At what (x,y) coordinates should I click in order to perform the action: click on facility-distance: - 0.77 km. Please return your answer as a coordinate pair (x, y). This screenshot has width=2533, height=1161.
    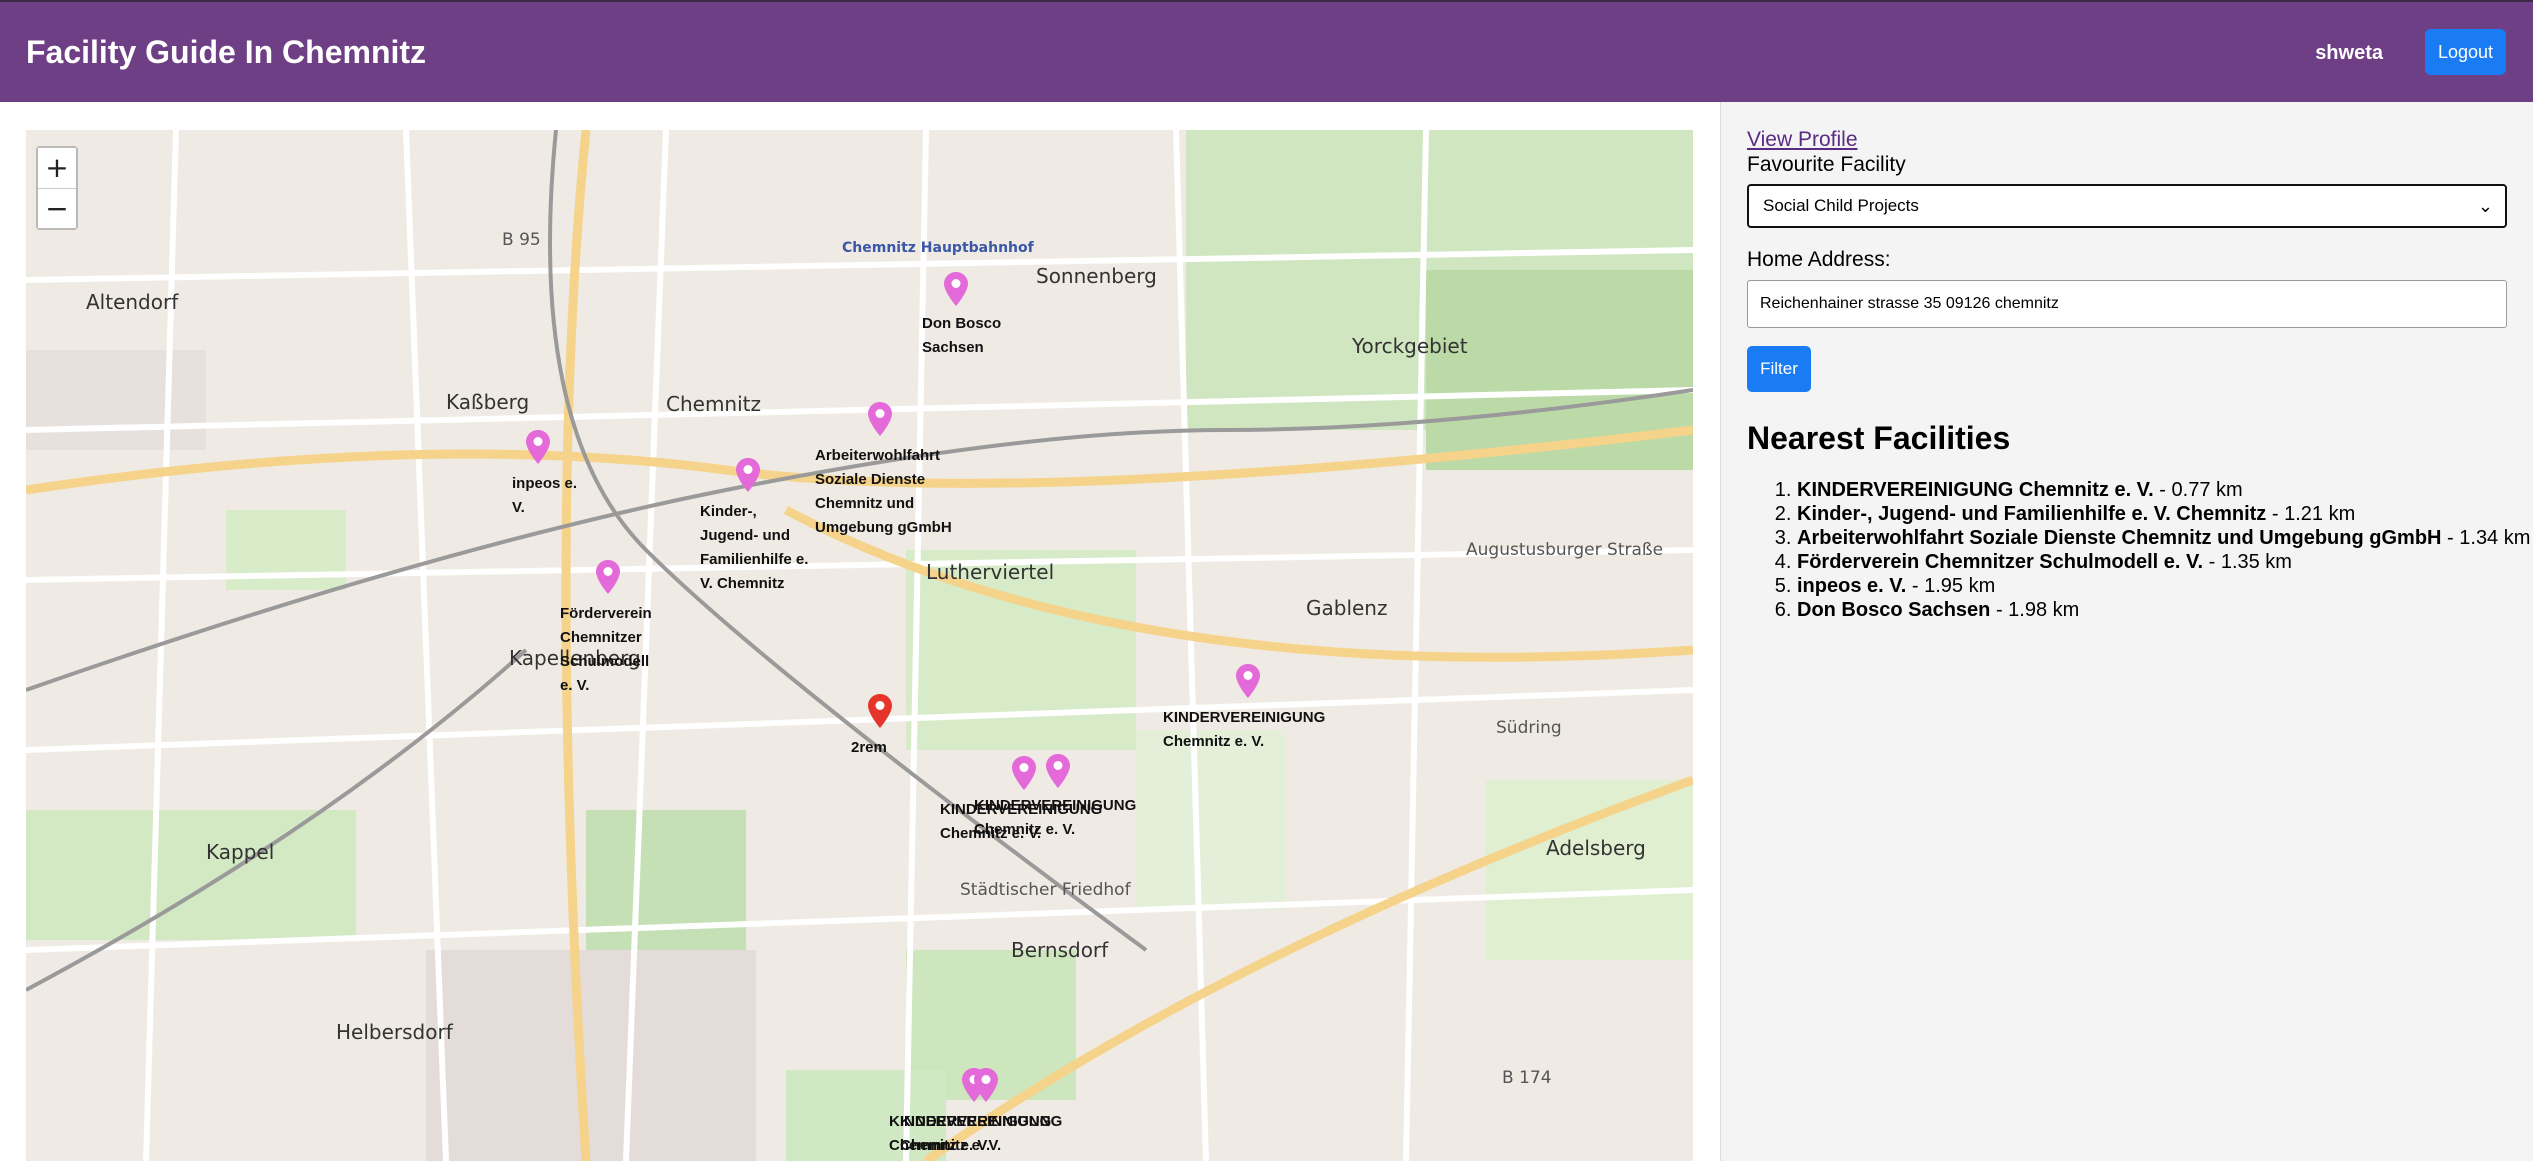
    Looking at the image, I should click on (2198, 490).